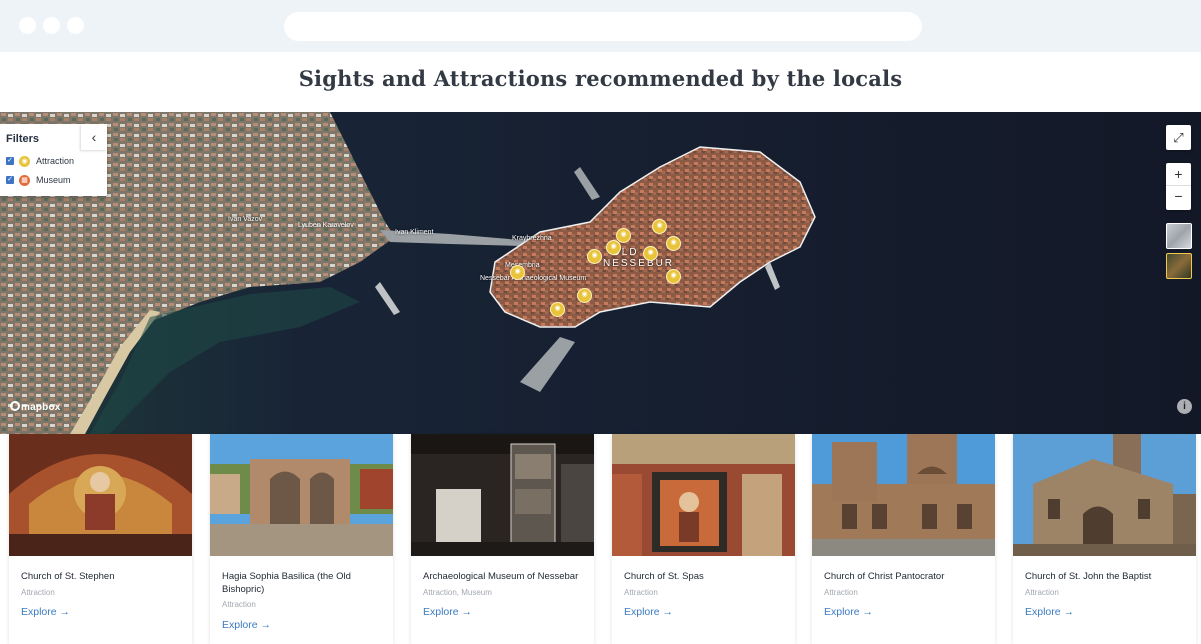 This screenshot has height=644, width=1201. What do you see at coordinates (603, 26) in the screenshot?
I see `address-bar` at bounding box center [603, 26].